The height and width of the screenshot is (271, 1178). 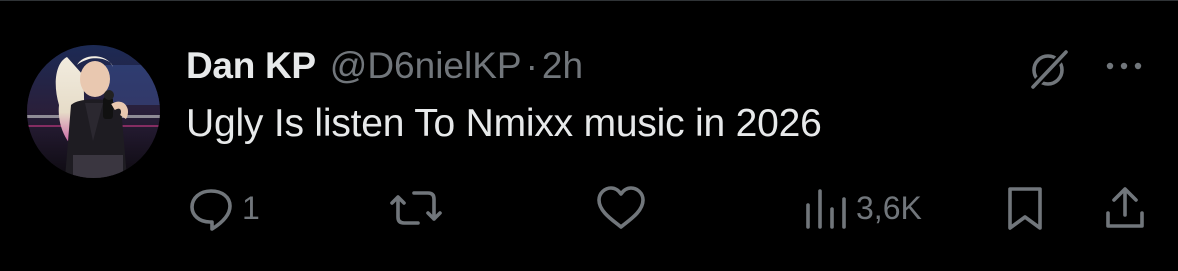 What do you see at coordinates (504, 123) in the screenshot?
I see `tweet-text: Ugly Is listen To Nmixx music in 2026` at bounding box center [504, 123].